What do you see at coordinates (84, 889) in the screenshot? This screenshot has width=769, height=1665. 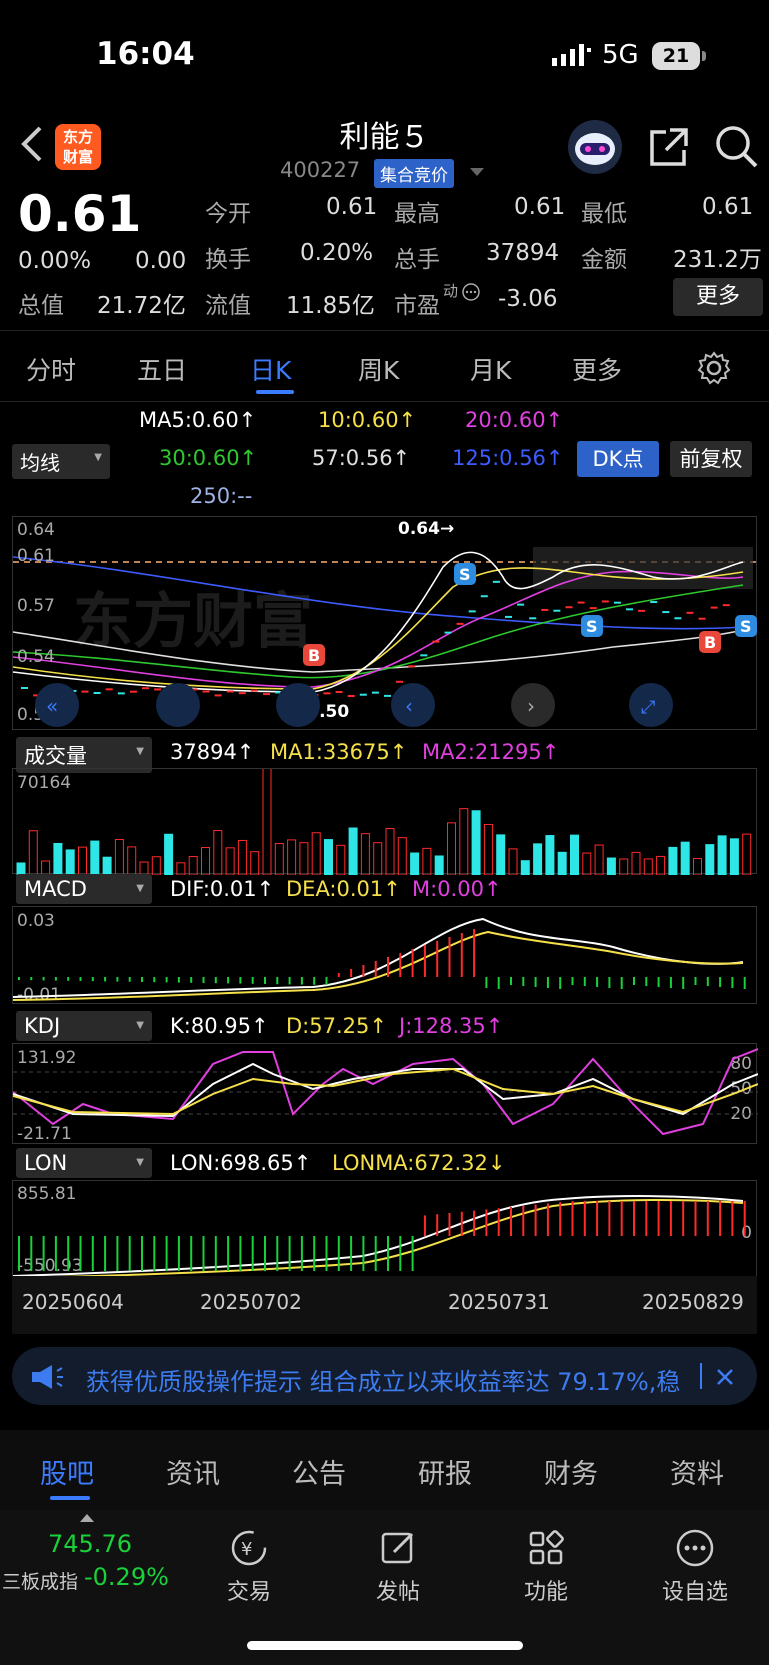 I see `macd-selector: MACD ▼` at bounding box center [84, 889].